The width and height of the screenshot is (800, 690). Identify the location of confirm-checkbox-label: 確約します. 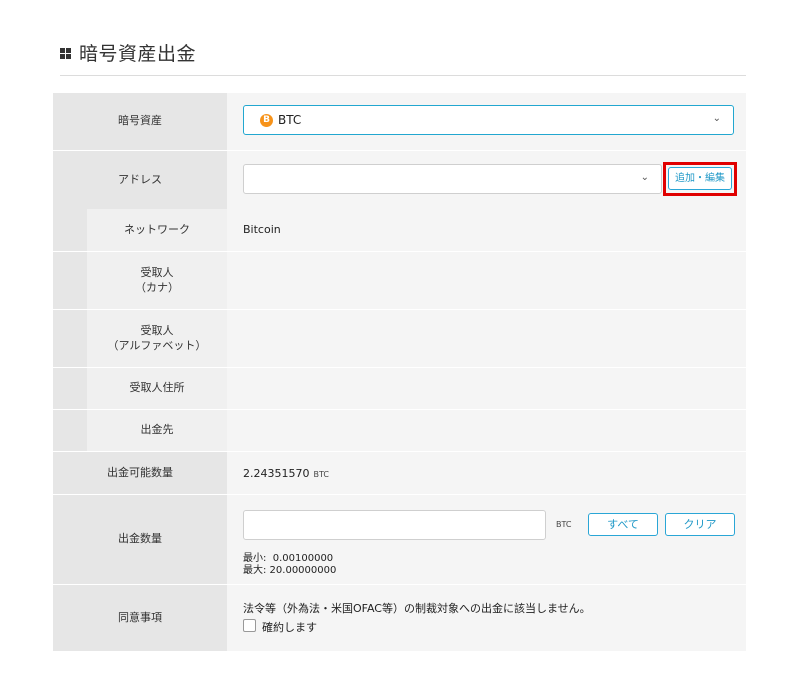
(289, 627).